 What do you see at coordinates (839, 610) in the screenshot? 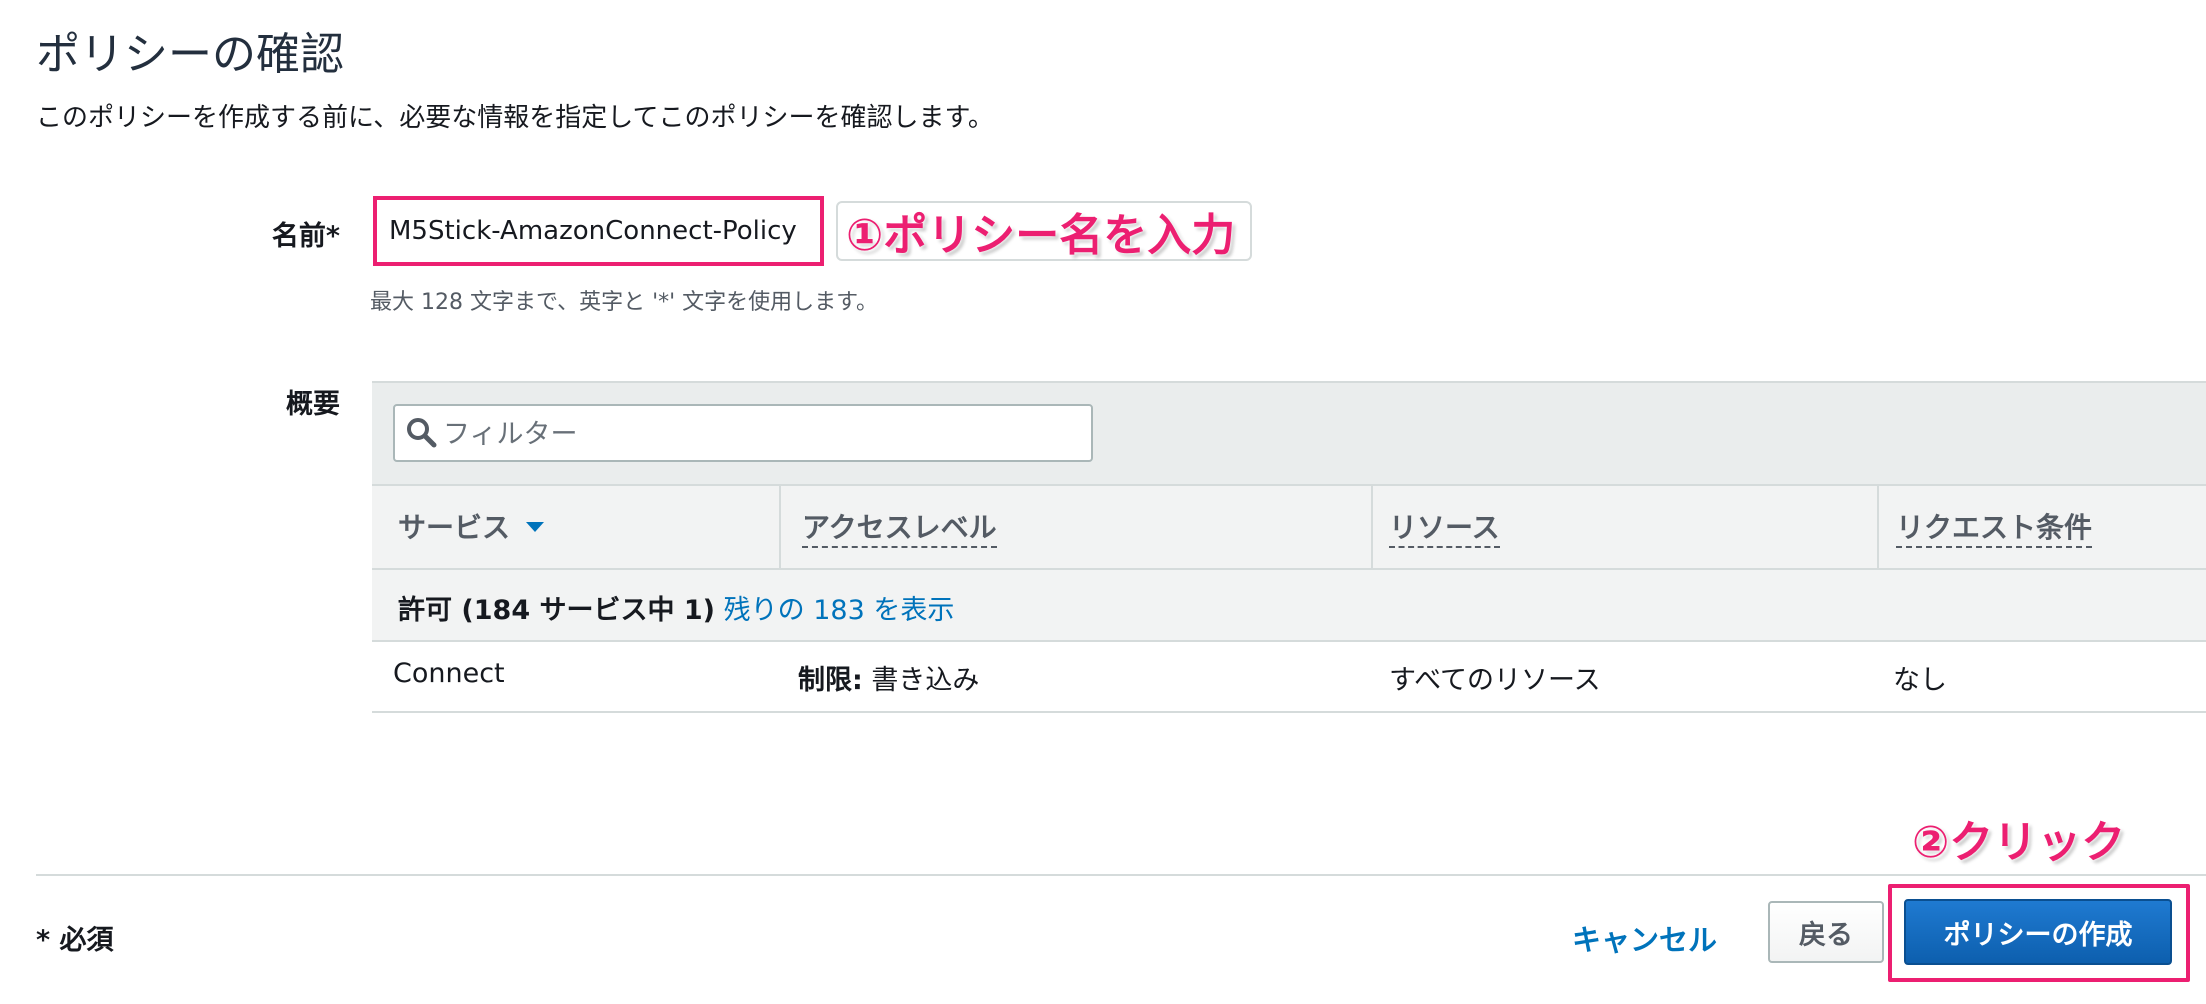
I see `show-remaining-link: 残りの 183 を表示` at bounding box center [839, 610].